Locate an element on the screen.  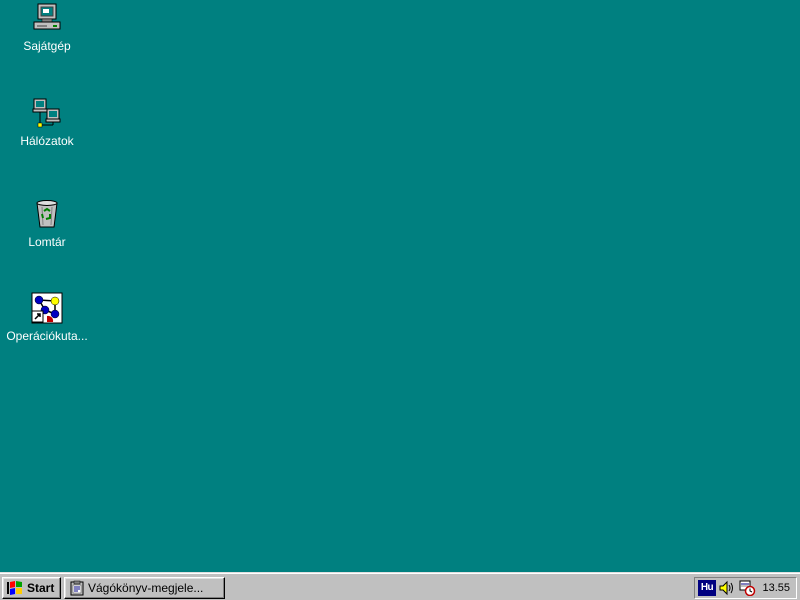
my-computer-icon is located at coordinates (47, 16).